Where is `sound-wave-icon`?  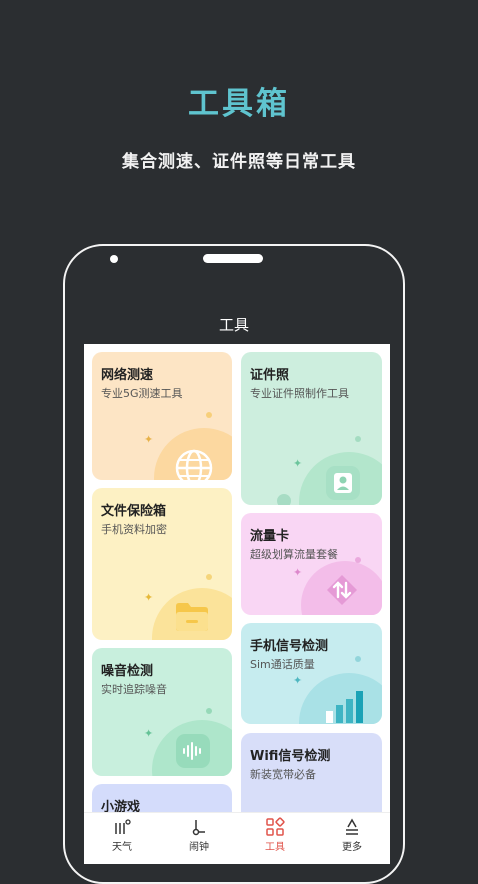 sound-wave-icon is located at coordinates (193, 751).